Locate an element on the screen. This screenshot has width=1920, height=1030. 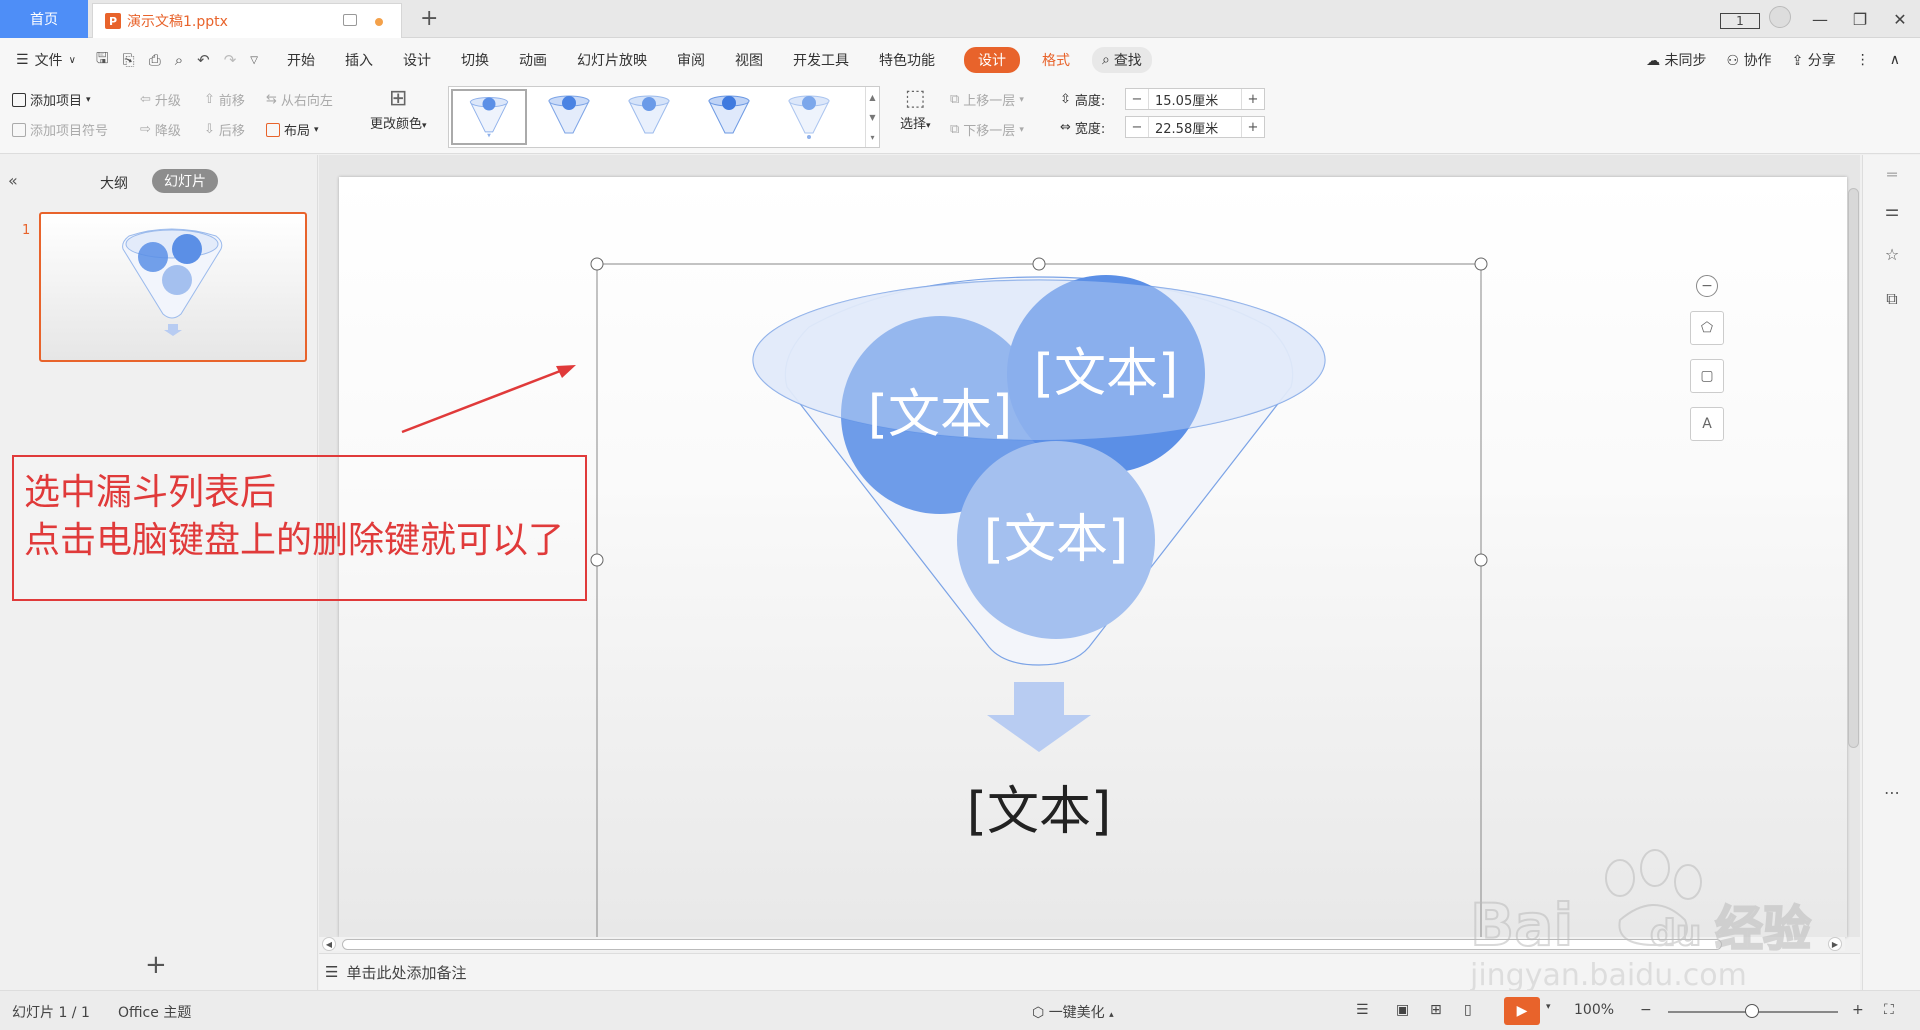
notes-placeholder: 单击此处添加备注 is located at coordinates (406, 972).